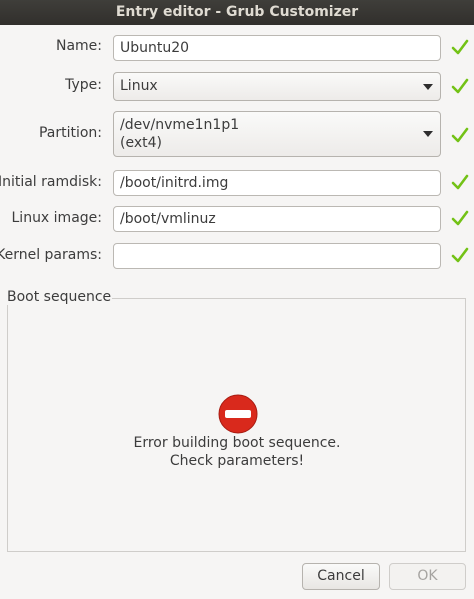 This screenshot has width=474, height=599. What do you see at coordinates (427, 576) in the screenshot?
I see `ok-button: OK` at bounding box center [427, 576].